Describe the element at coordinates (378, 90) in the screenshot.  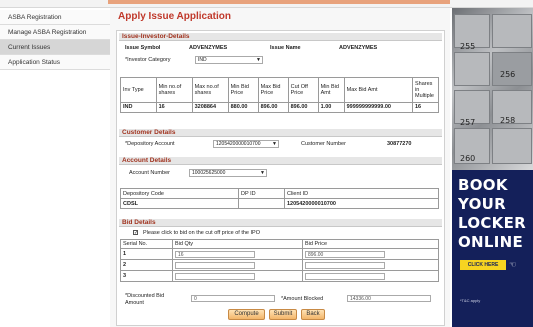
I see `col-header: Max Bid Amt` at that location.